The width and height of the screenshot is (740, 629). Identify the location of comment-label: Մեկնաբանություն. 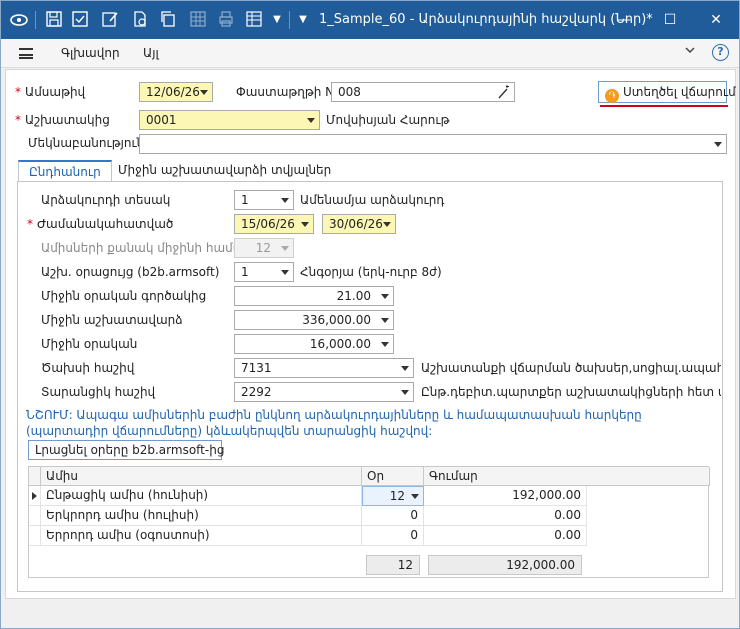
(86, 143).